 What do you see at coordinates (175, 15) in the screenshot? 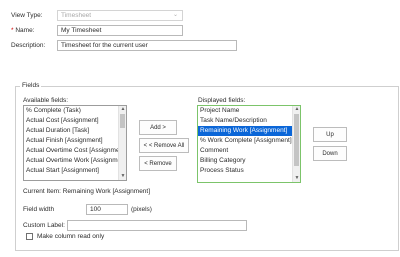
I see `chevron-down-icon: ⌄` at bounding box center [175, 15].